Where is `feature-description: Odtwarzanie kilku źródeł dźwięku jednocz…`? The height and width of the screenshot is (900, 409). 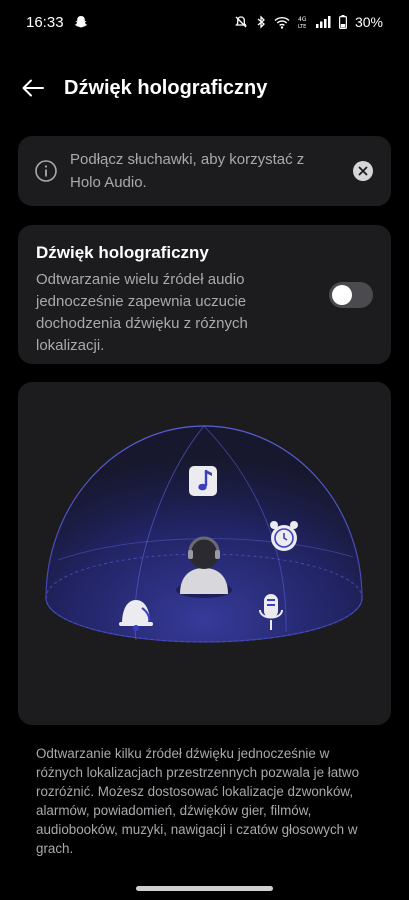 feature-description: Odtwarzanie kilku źródeł dźwięku jednocz… is located at coordinates (198, 801).